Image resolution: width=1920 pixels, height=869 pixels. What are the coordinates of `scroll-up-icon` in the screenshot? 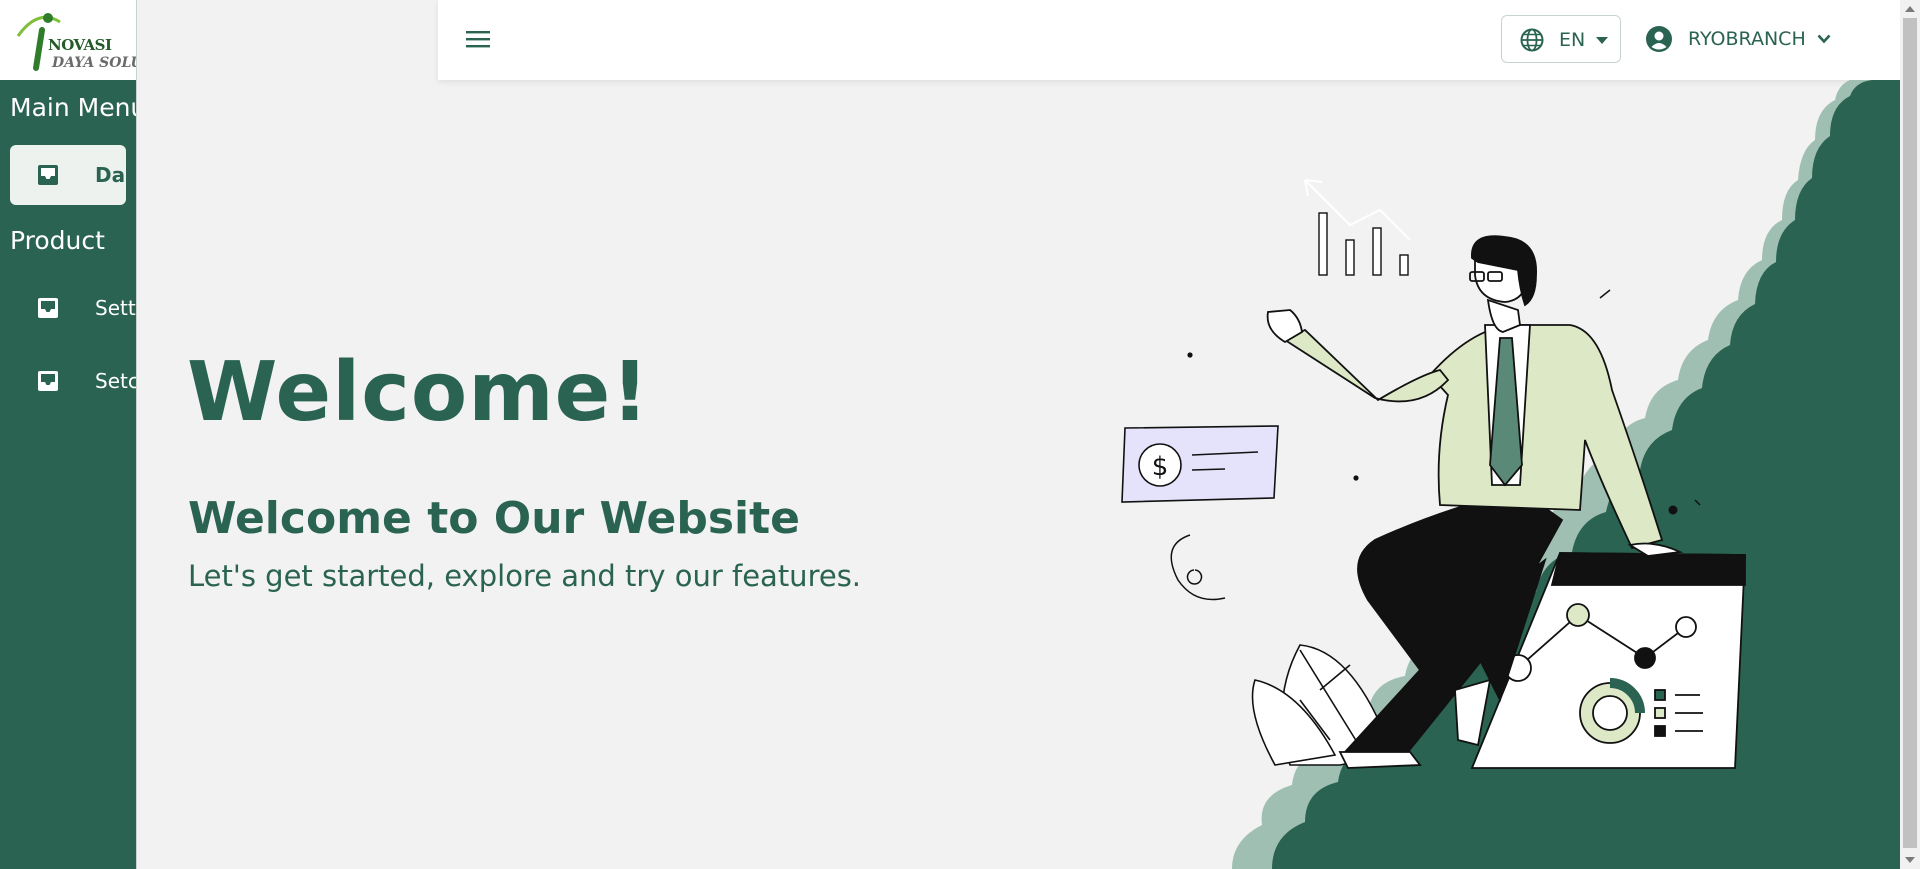 It's located at (1910, 9).